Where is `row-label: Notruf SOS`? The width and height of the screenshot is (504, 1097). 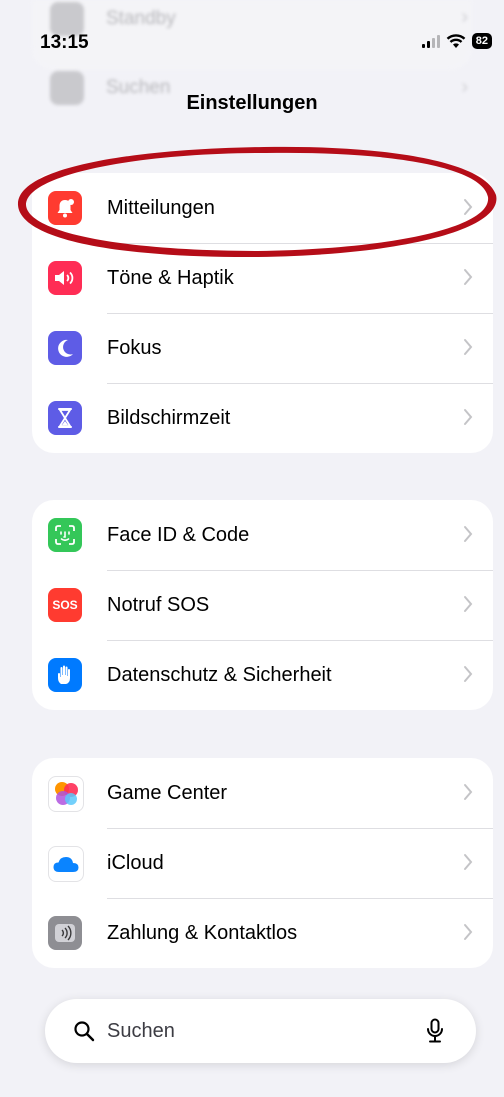
row-label: Notruf SOS is located at coordinates (158, 604).